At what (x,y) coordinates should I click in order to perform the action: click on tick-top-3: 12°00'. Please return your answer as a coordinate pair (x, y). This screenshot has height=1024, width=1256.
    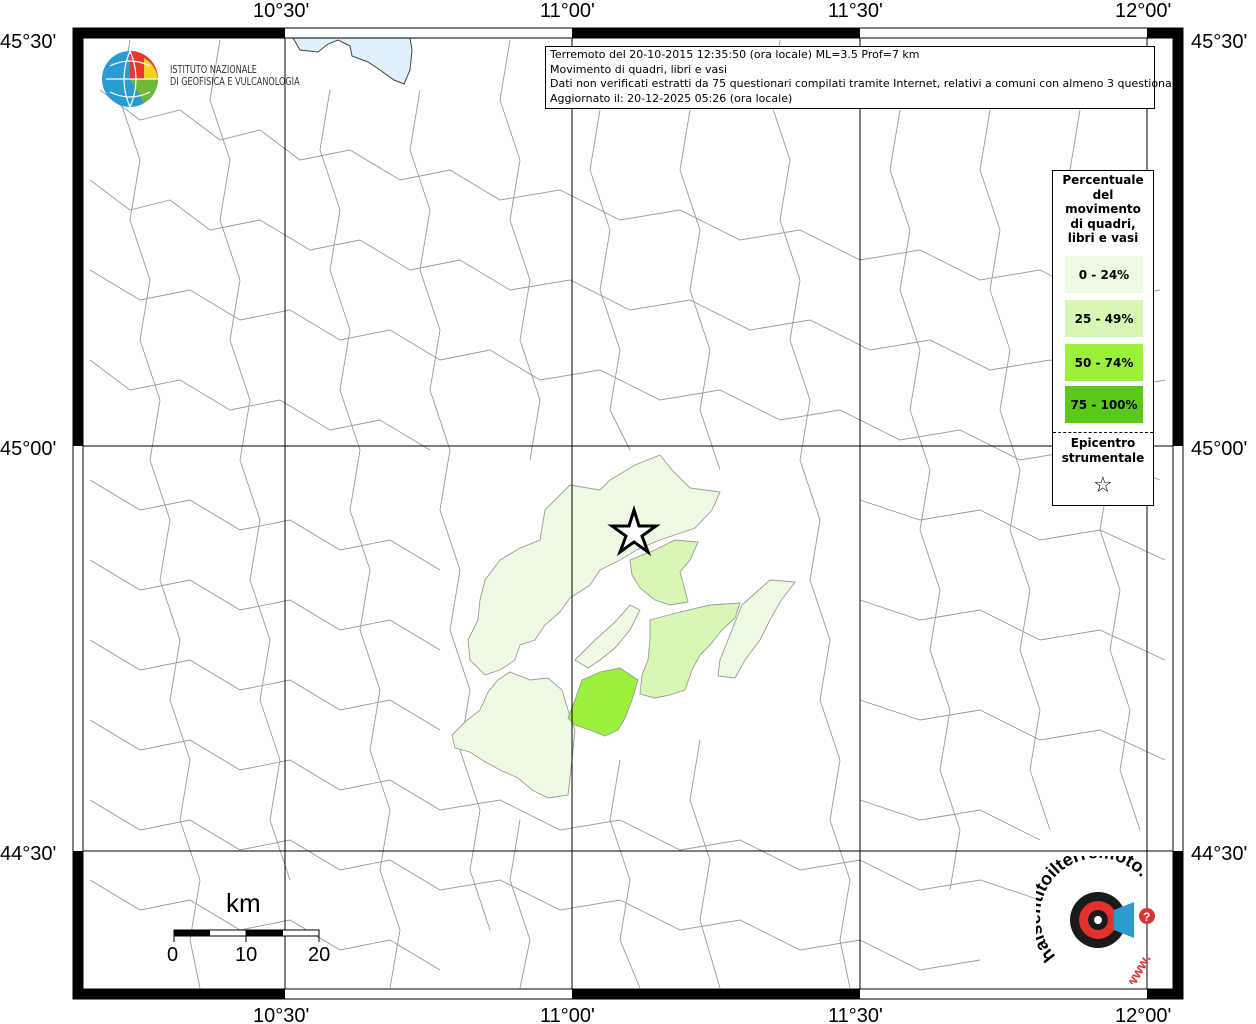
    Looking at the image, I should click on (1143, 11).